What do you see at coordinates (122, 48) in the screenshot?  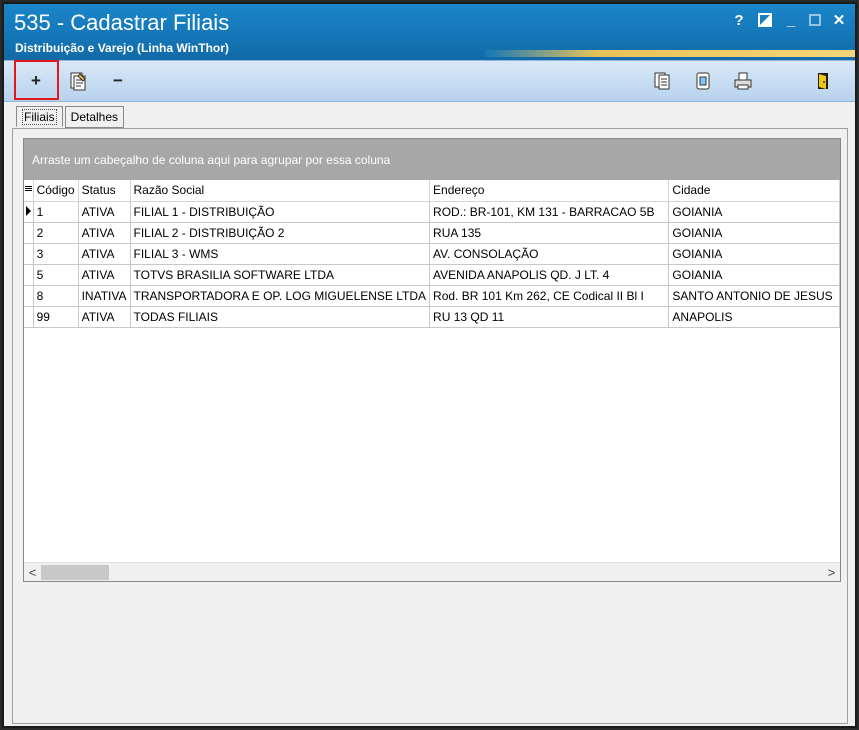 I see `window-subtitle: Distribuição e Varejo (Linha WinThor)` at bounding box center [122, 48].